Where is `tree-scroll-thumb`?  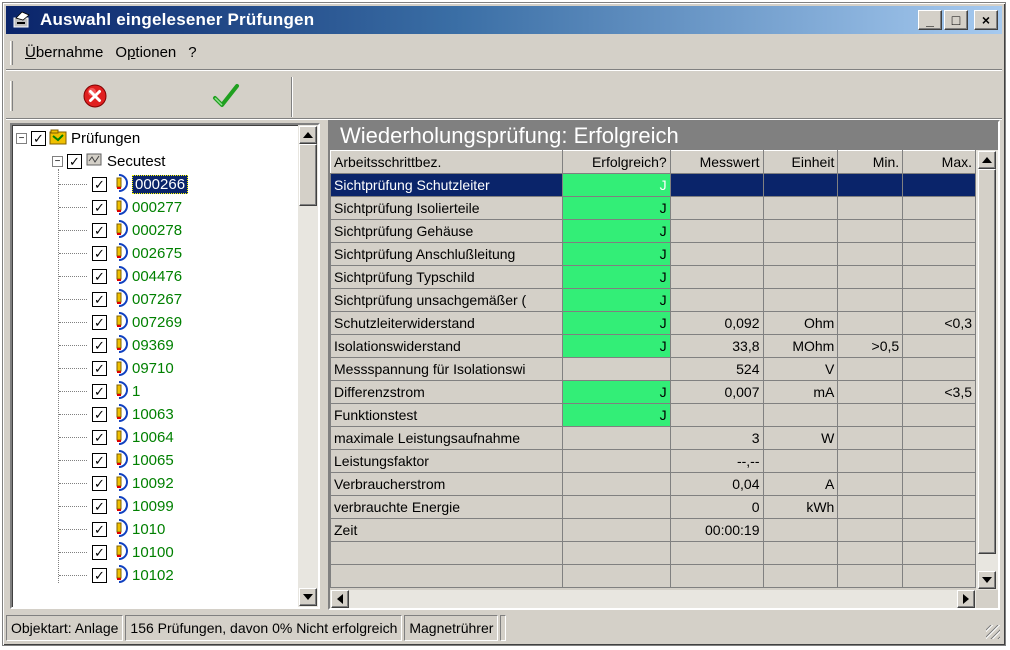
tree-scroll-thumb is located at coordinates (308, 175).